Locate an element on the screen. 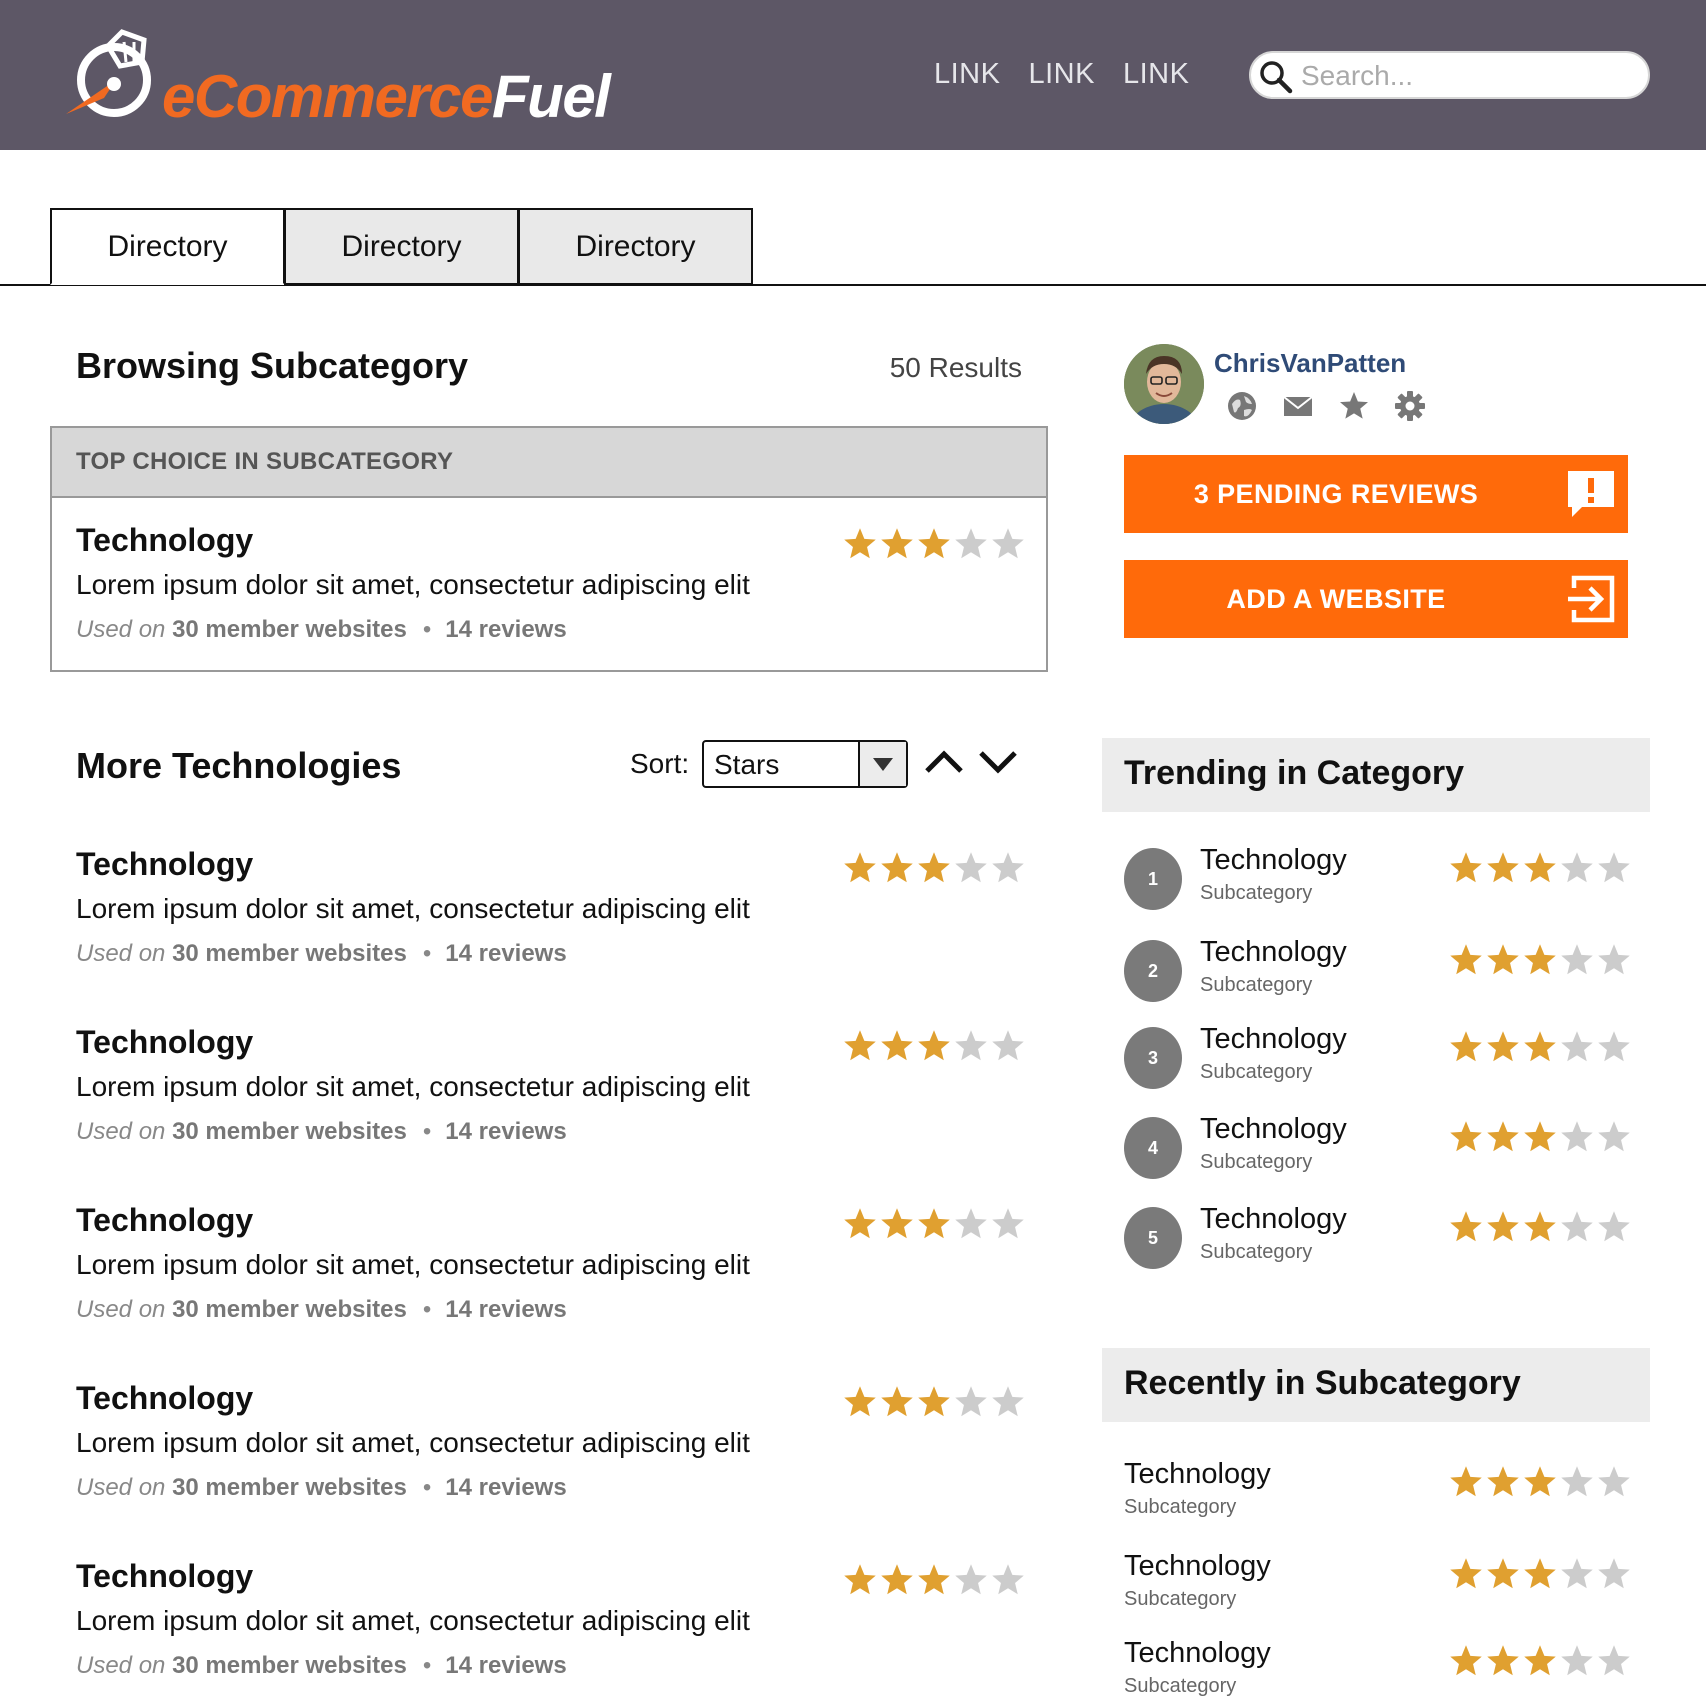  sort-ascending-button is located at coordinates (944, 762).